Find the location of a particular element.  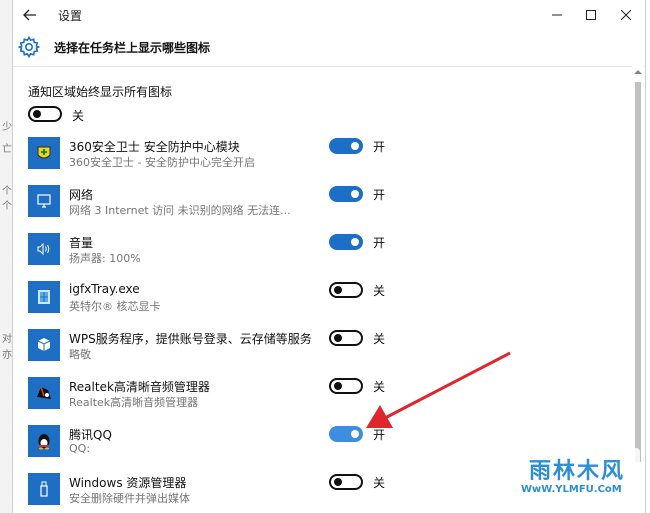

always-show-toggle is located at coordinates (45, 114).